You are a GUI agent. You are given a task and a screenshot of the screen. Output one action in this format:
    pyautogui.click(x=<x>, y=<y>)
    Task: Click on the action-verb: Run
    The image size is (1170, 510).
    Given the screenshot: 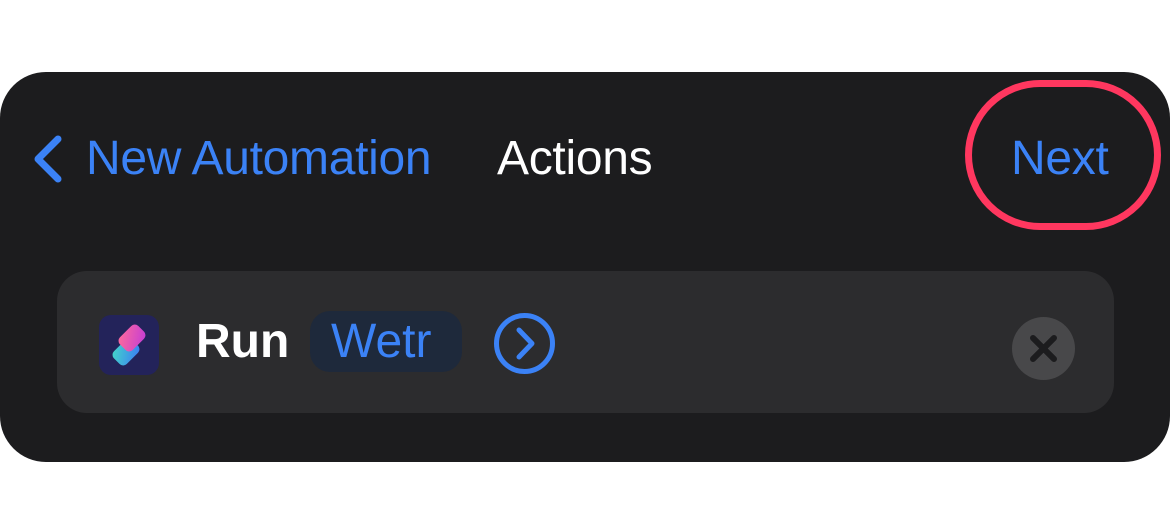 What is the action you would take?
    pyautogui.click(x=243, y=341)
    